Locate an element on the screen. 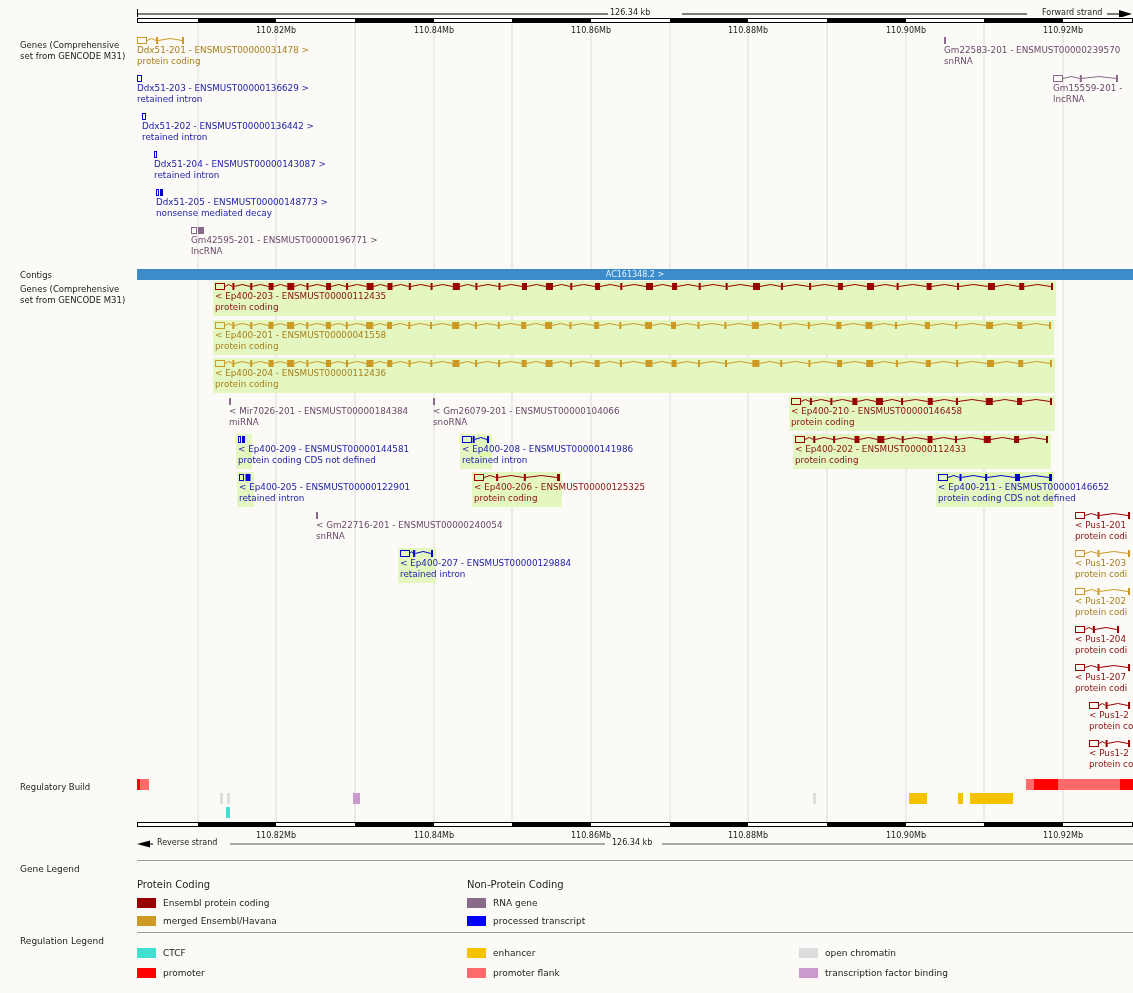  transcript-name: < Ep400-211 - ENSMUST00000146652 is located at coordinates (1024, 487).